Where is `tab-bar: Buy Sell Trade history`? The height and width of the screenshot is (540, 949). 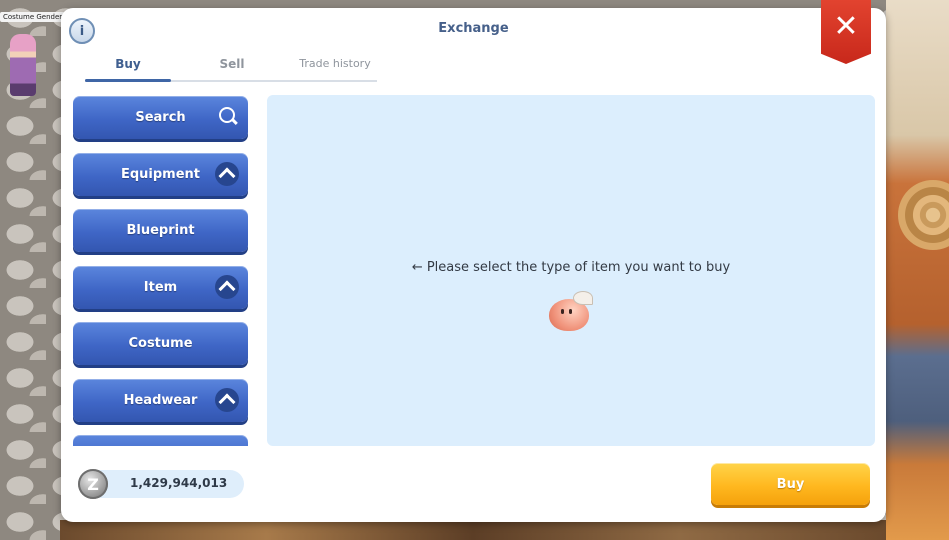 tab-bar: Buy Sell Trade history is located at coordinates (231, 67).